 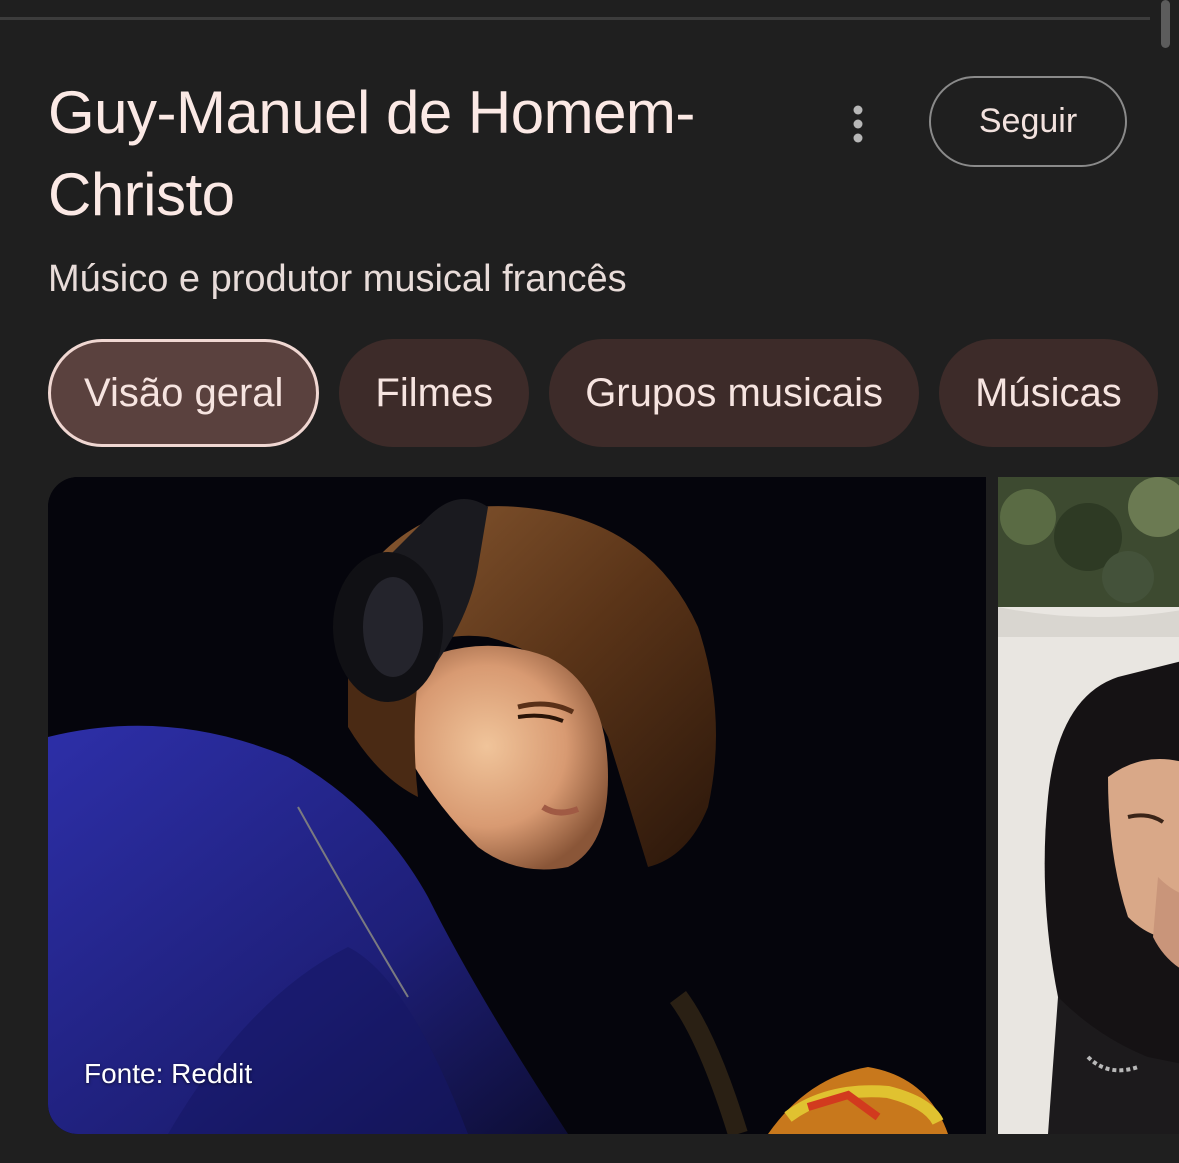 I want to click on image-source-label: Fonte: Reddit, so click(x=168, y=1073).